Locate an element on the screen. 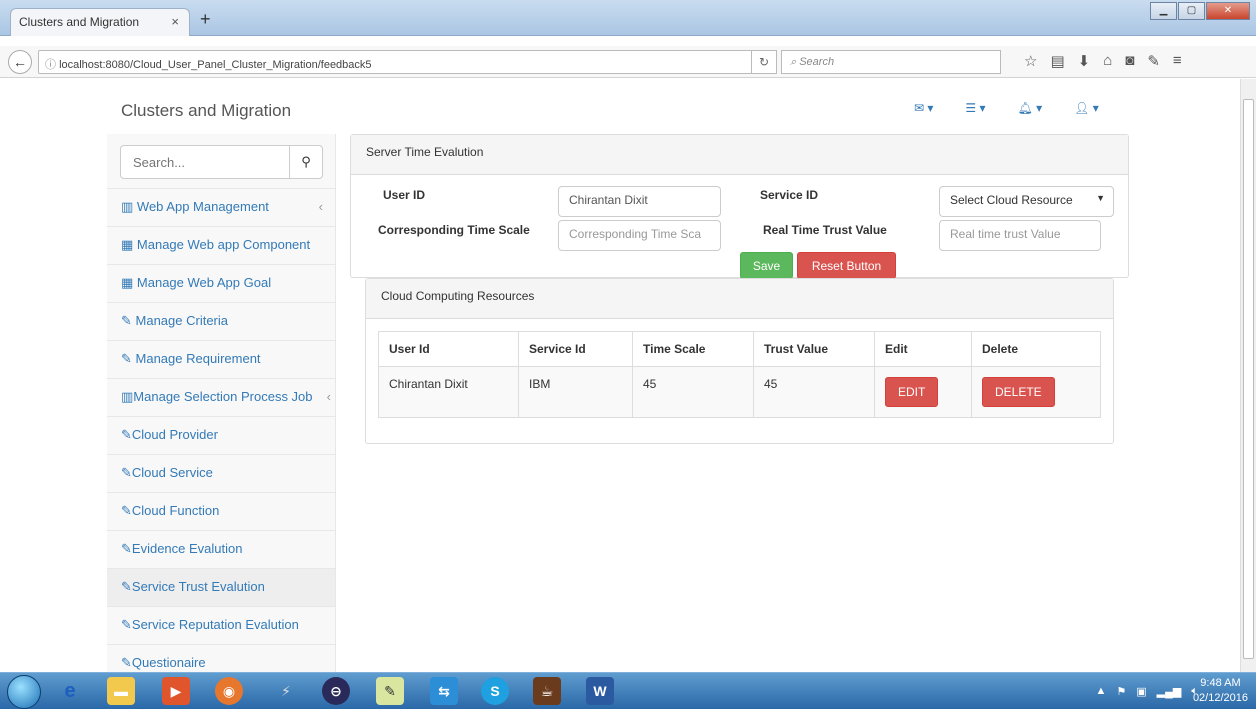 This screenshot has height=709, width=1256. tool-icon: ⚡ is located at coordinates (286, 691).